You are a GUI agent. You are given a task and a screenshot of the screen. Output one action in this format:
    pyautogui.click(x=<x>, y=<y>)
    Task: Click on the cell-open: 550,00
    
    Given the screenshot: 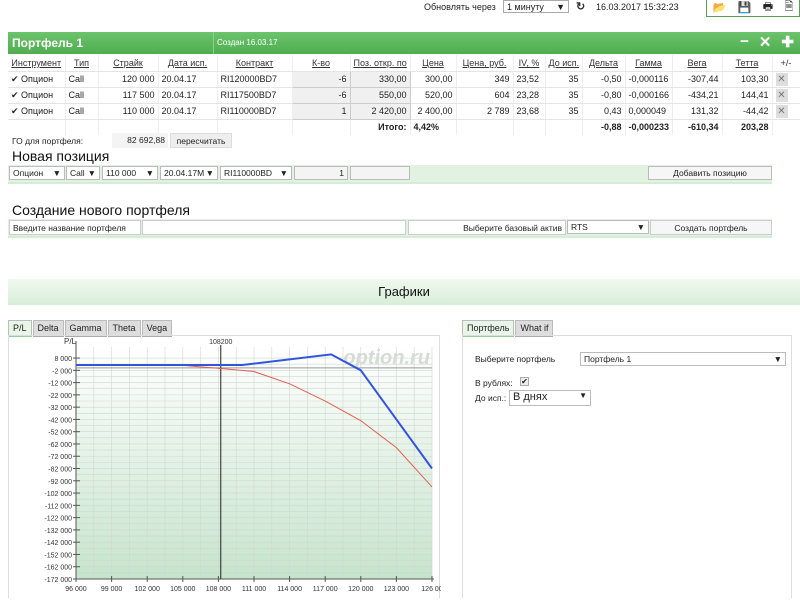 What is the action you would take?
    pyautogui.click(x=380, y=95)
    